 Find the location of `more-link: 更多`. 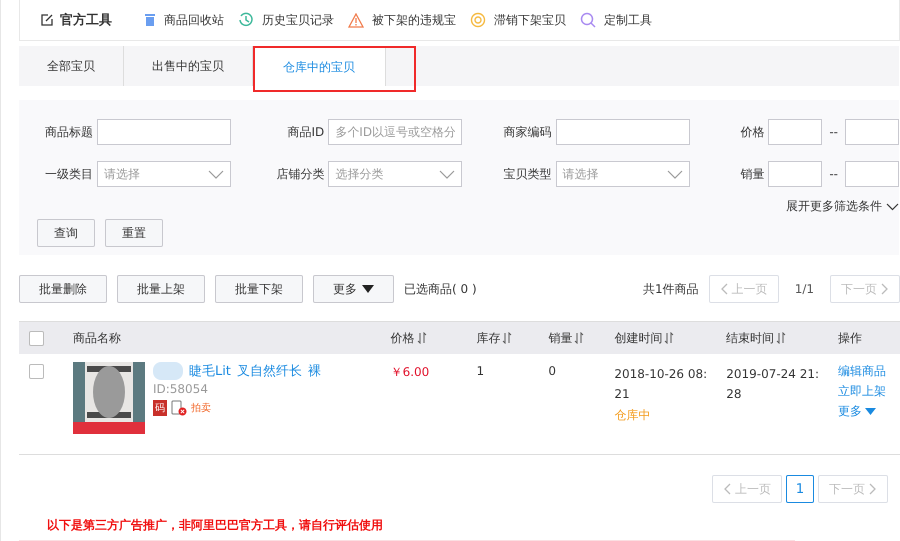

more-link: 更多 is located at coordinates (869, 411).